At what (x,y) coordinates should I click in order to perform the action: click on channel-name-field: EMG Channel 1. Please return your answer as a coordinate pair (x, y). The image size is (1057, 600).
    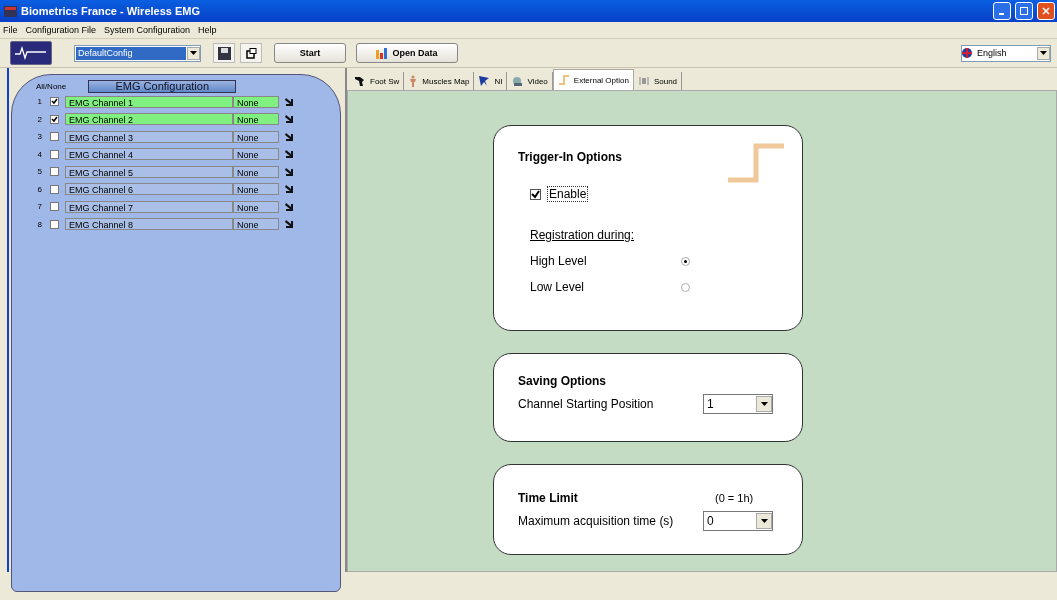
    Looking at the image, I should click on (149, 101).